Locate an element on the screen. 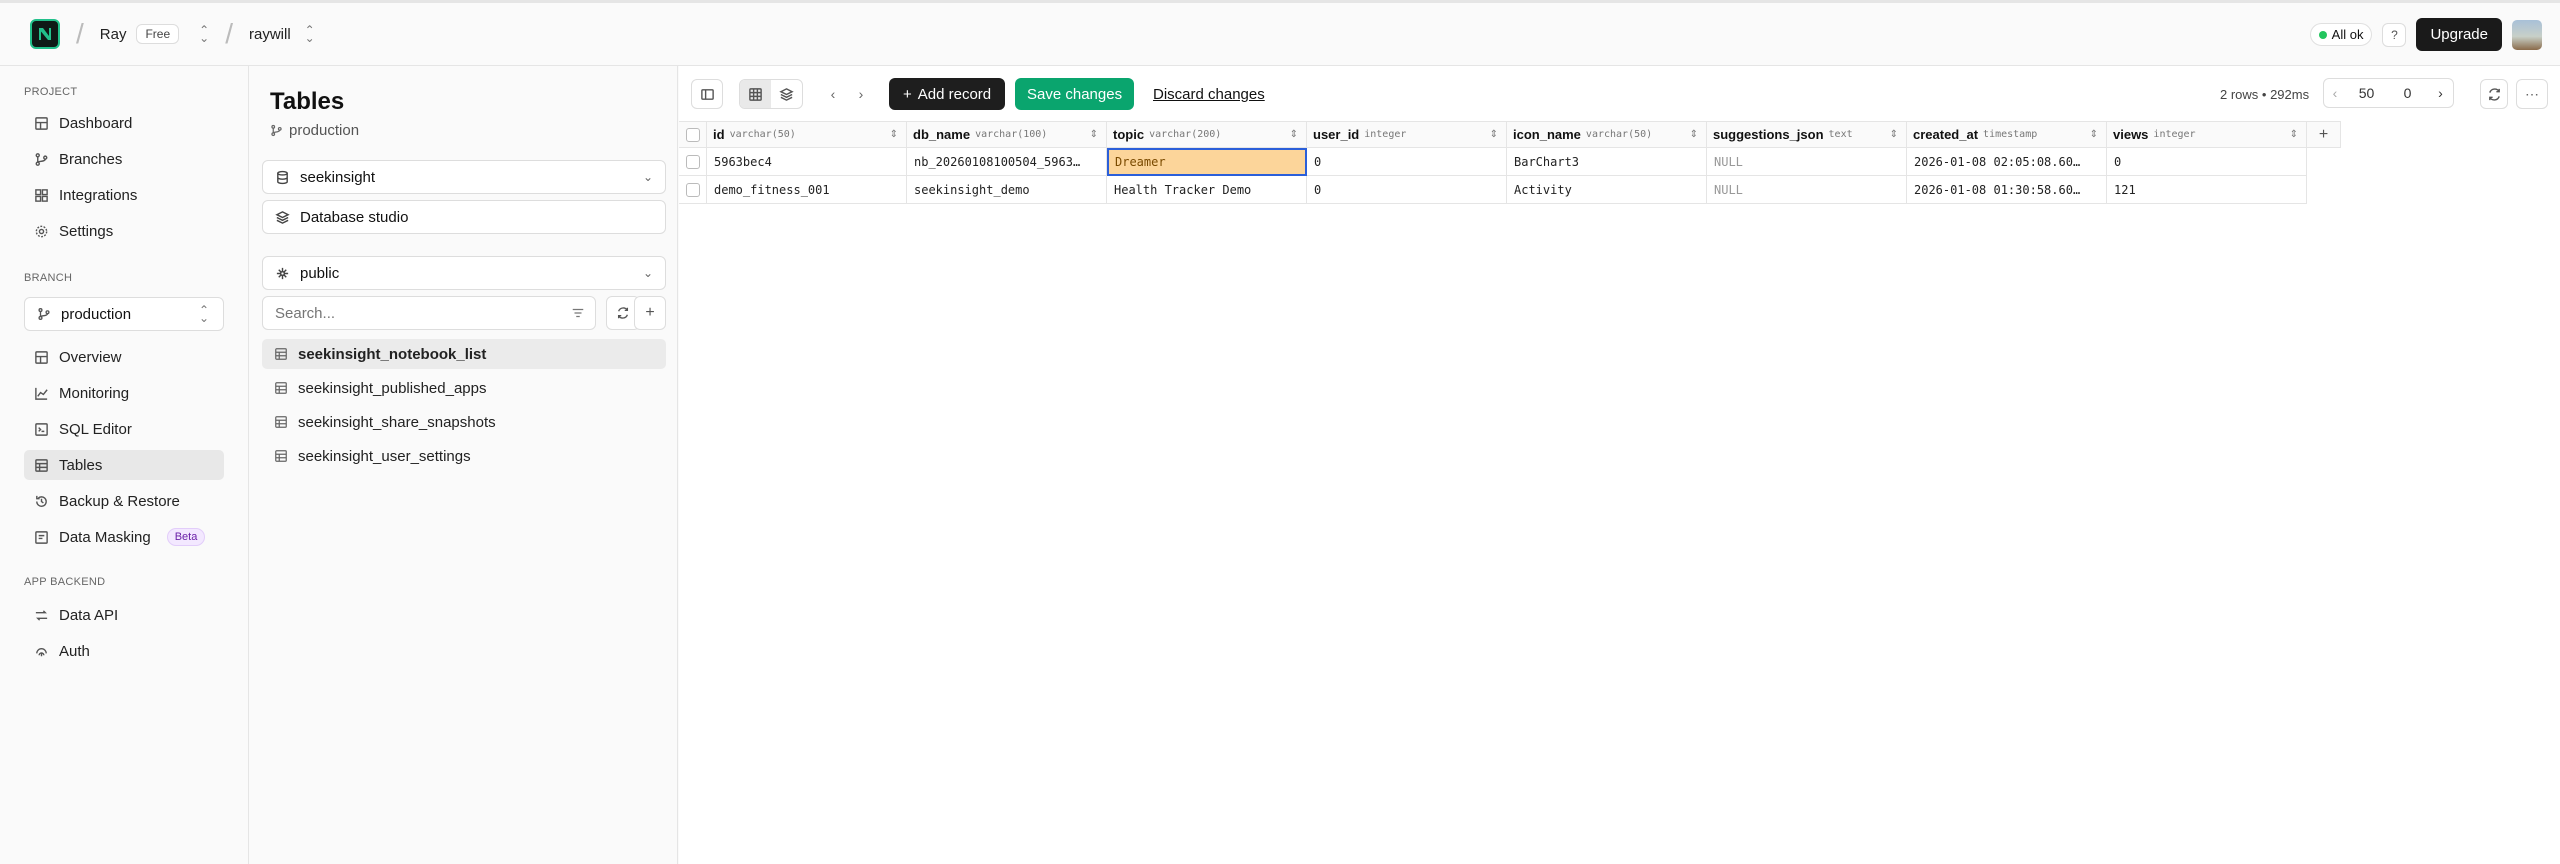 This screenshot has height=864, width=2560. select-all-checkbox is located at coordinates (692, 134).